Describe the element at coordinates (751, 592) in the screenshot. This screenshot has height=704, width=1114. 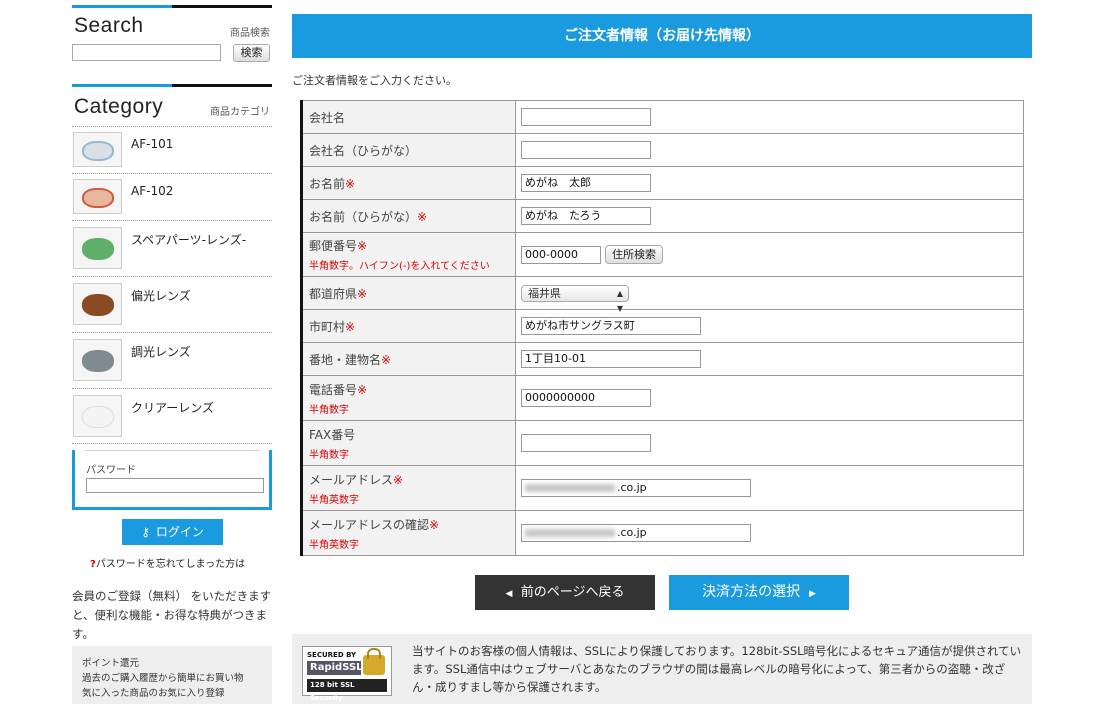
I see `next-button-label: 決済方法の選択` at that location.